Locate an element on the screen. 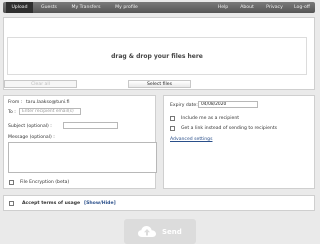 Image resolution: width=320 pixels, height=244 pixels. drop-zone: drag & drop your files here is located at coordinates (157, 56).